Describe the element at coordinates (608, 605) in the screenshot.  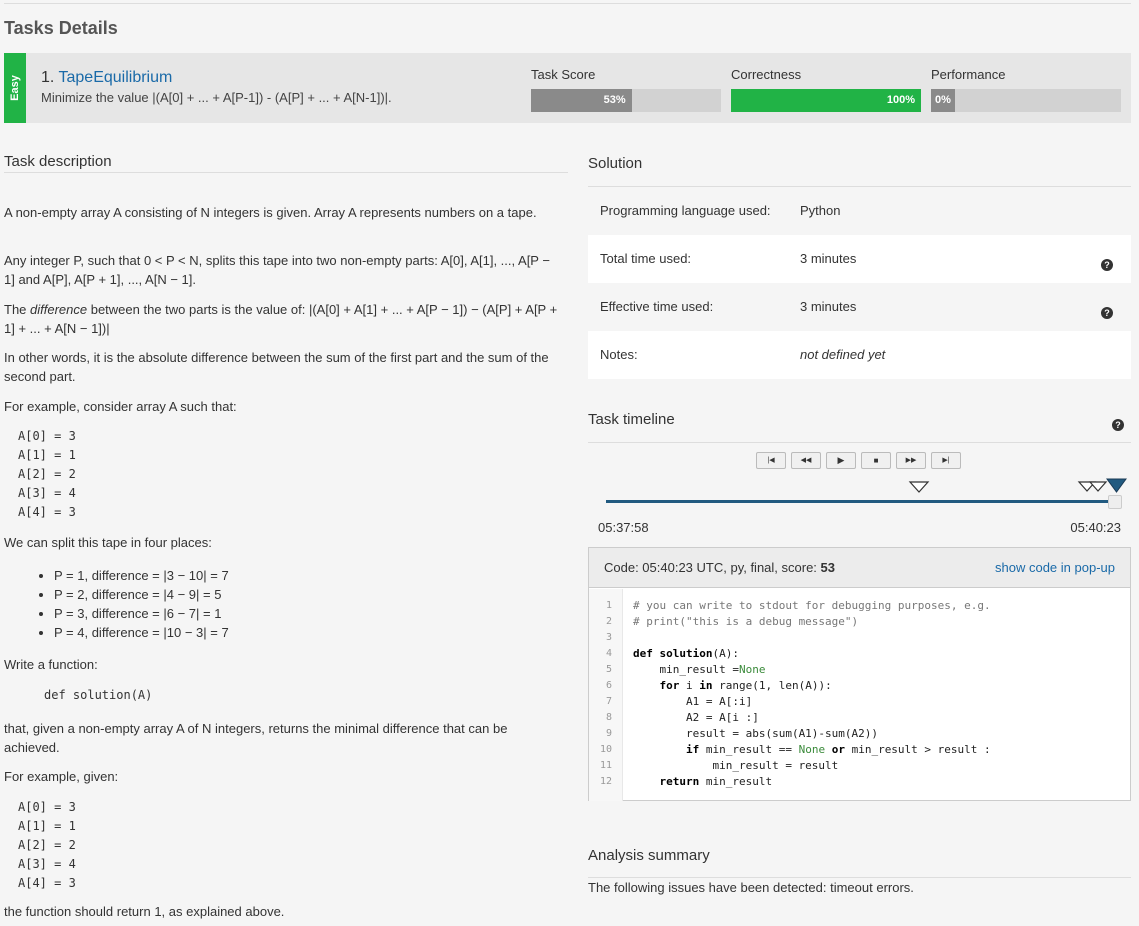
I see `line-number: 1` at that location.